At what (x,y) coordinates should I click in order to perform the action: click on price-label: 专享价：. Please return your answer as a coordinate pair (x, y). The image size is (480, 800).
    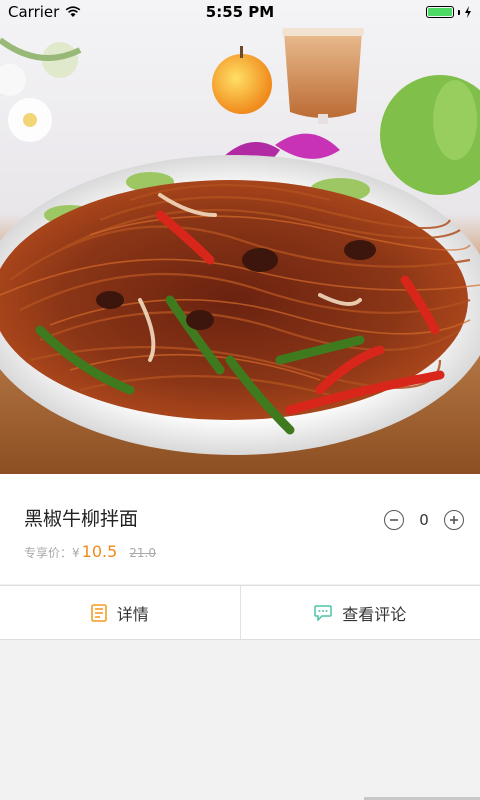
    Looking at the image, I should click on (48, 553).